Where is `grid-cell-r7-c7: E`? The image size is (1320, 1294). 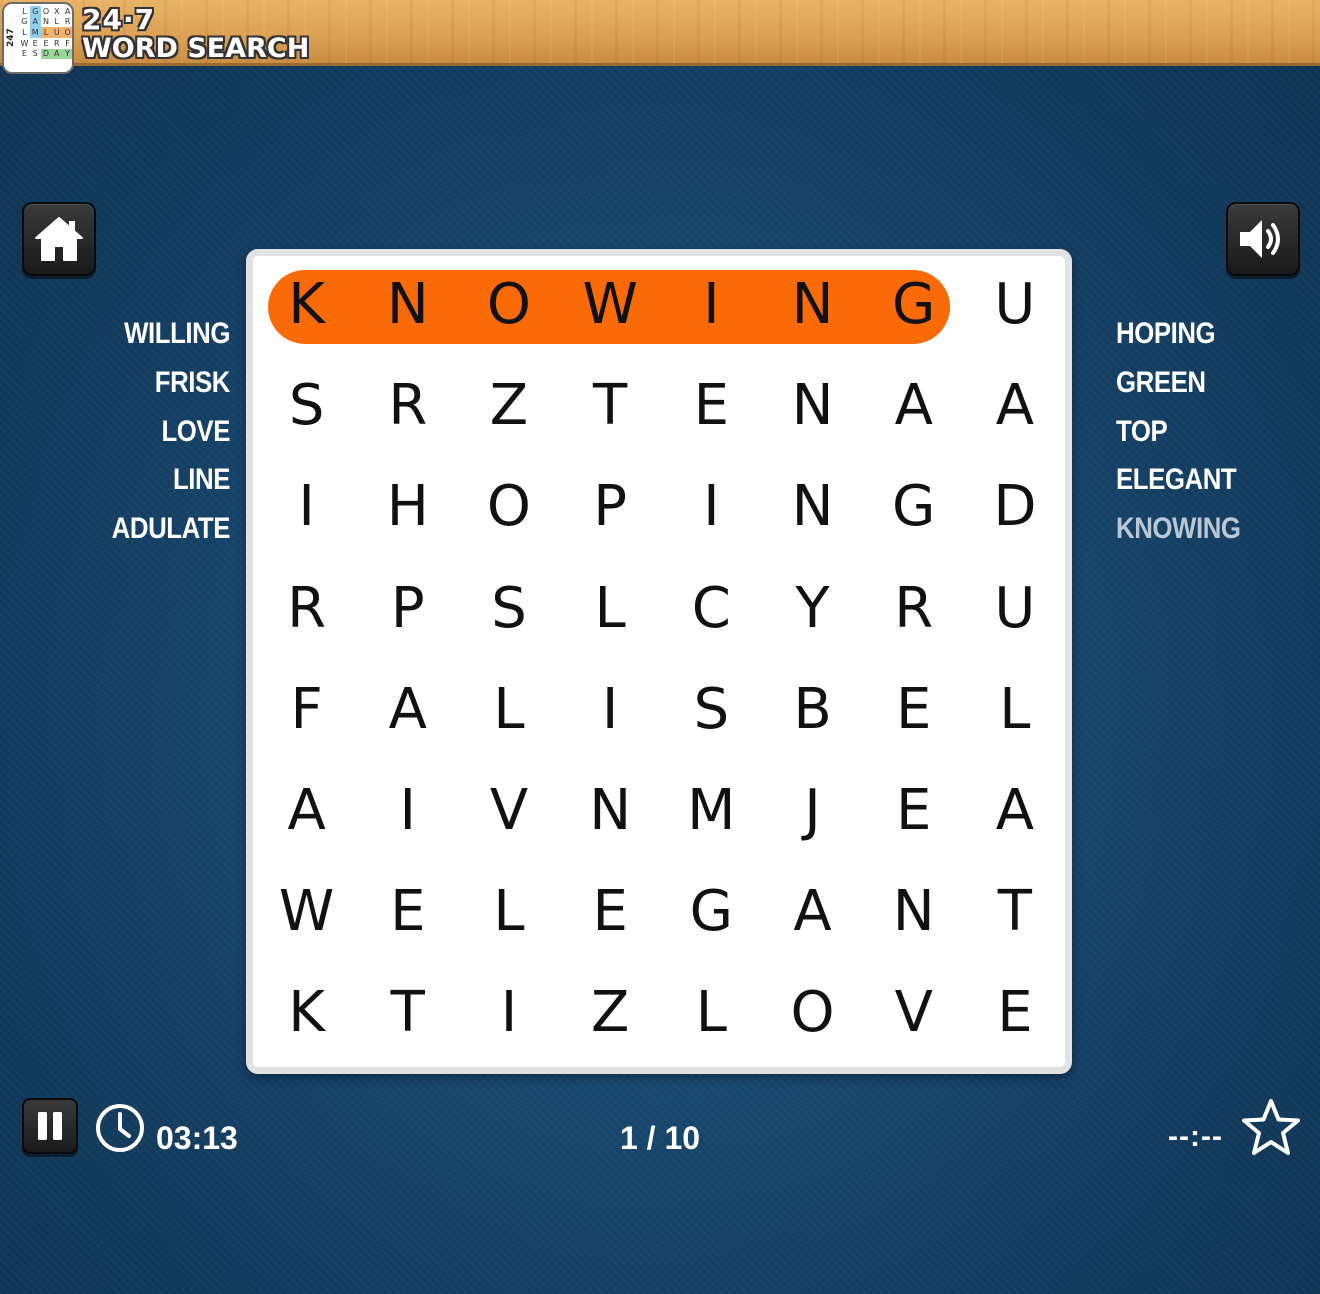
grid-cell-r7-c7: E is located at coordinates (1014, 1014).